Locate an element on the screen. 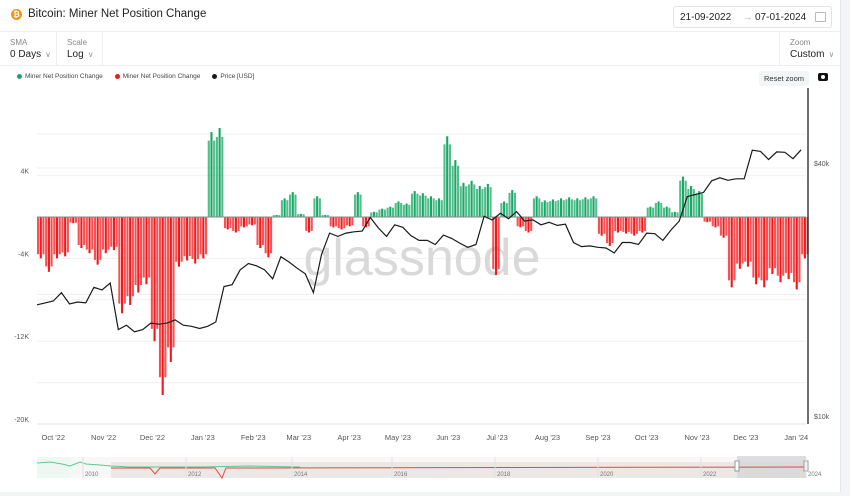 The height and width of the screenshot is (496, 850). navigator-area is located at coordinates (54, 467).